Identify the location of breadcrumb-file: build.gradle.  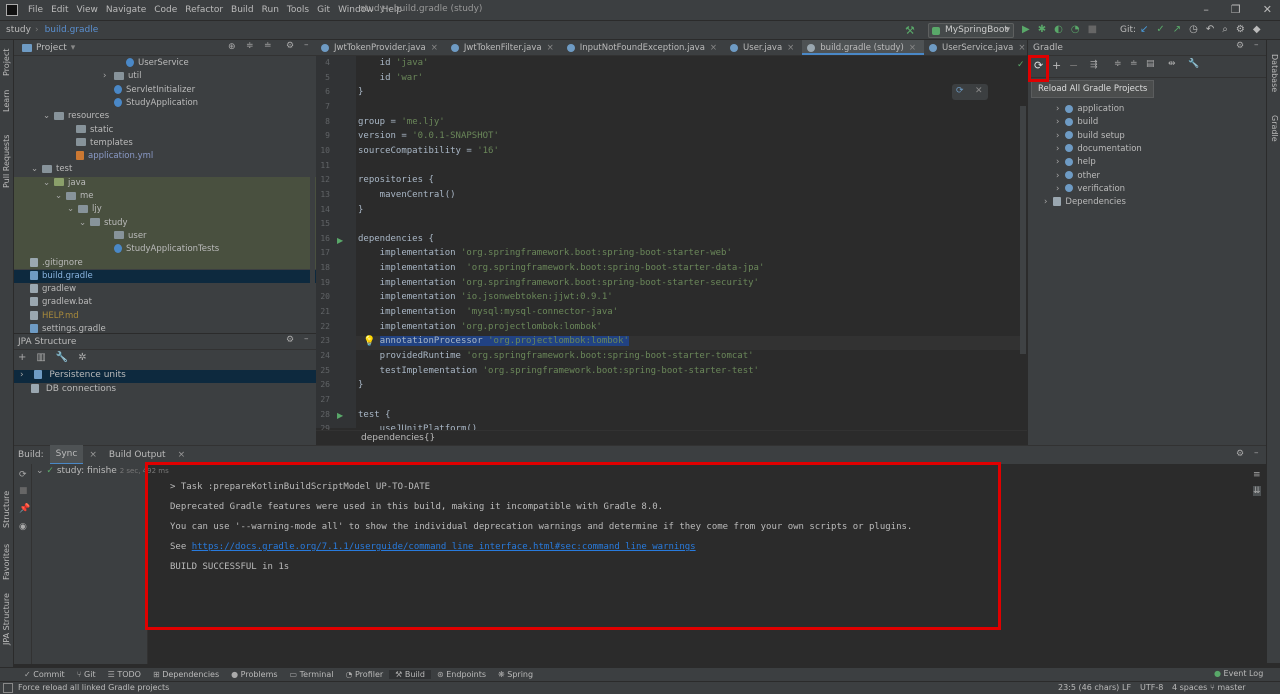
(71, 30).